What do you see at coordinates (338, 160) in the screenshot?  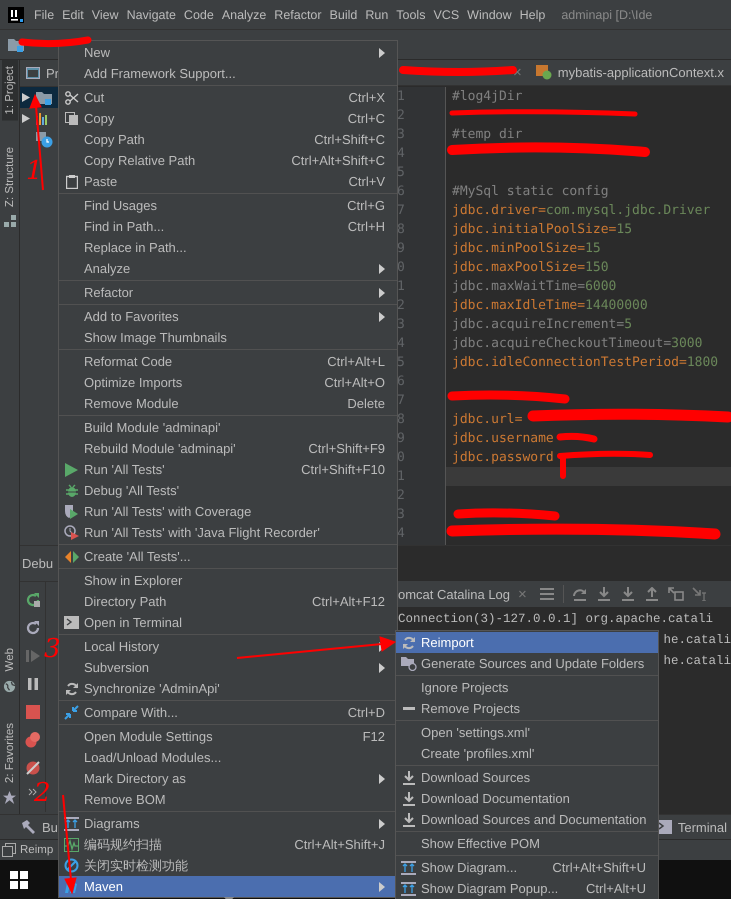 I see `shortcut-text: Ctrl+Alt+Shift+C` at bounding box center [338, 160].